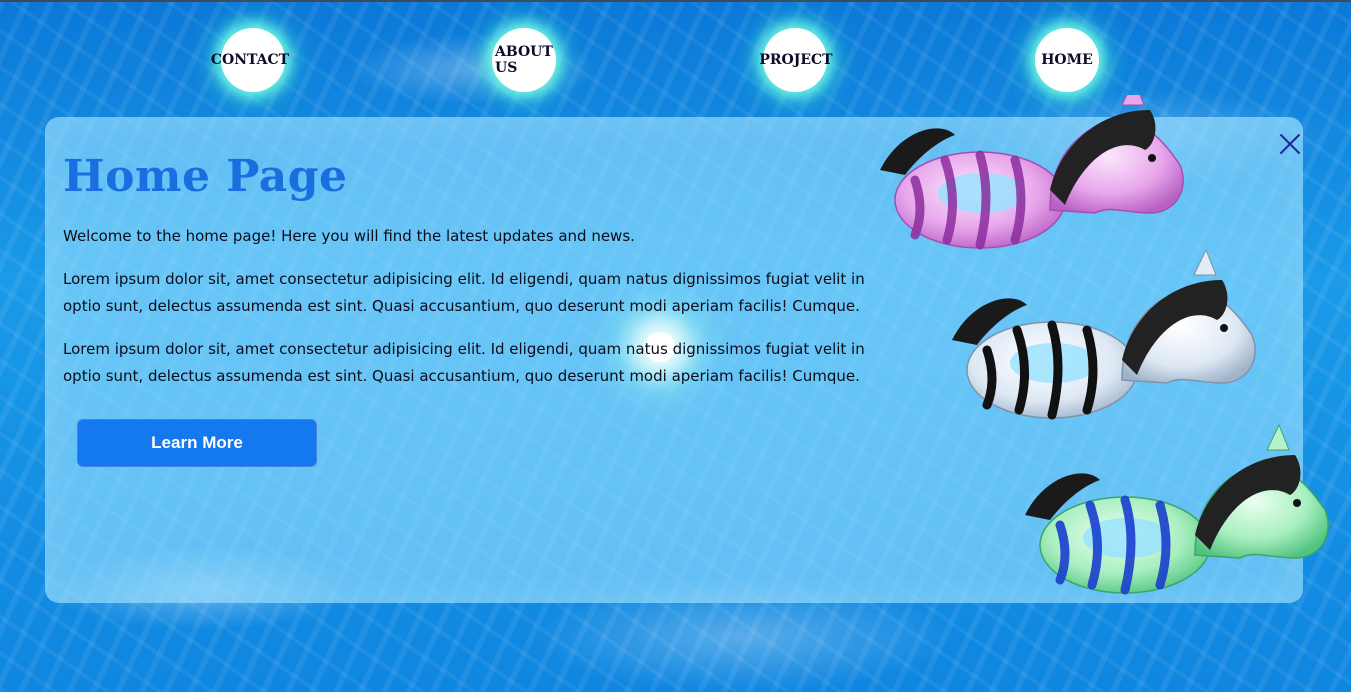  I want to click on white-horse-float, so click(1104, 334).